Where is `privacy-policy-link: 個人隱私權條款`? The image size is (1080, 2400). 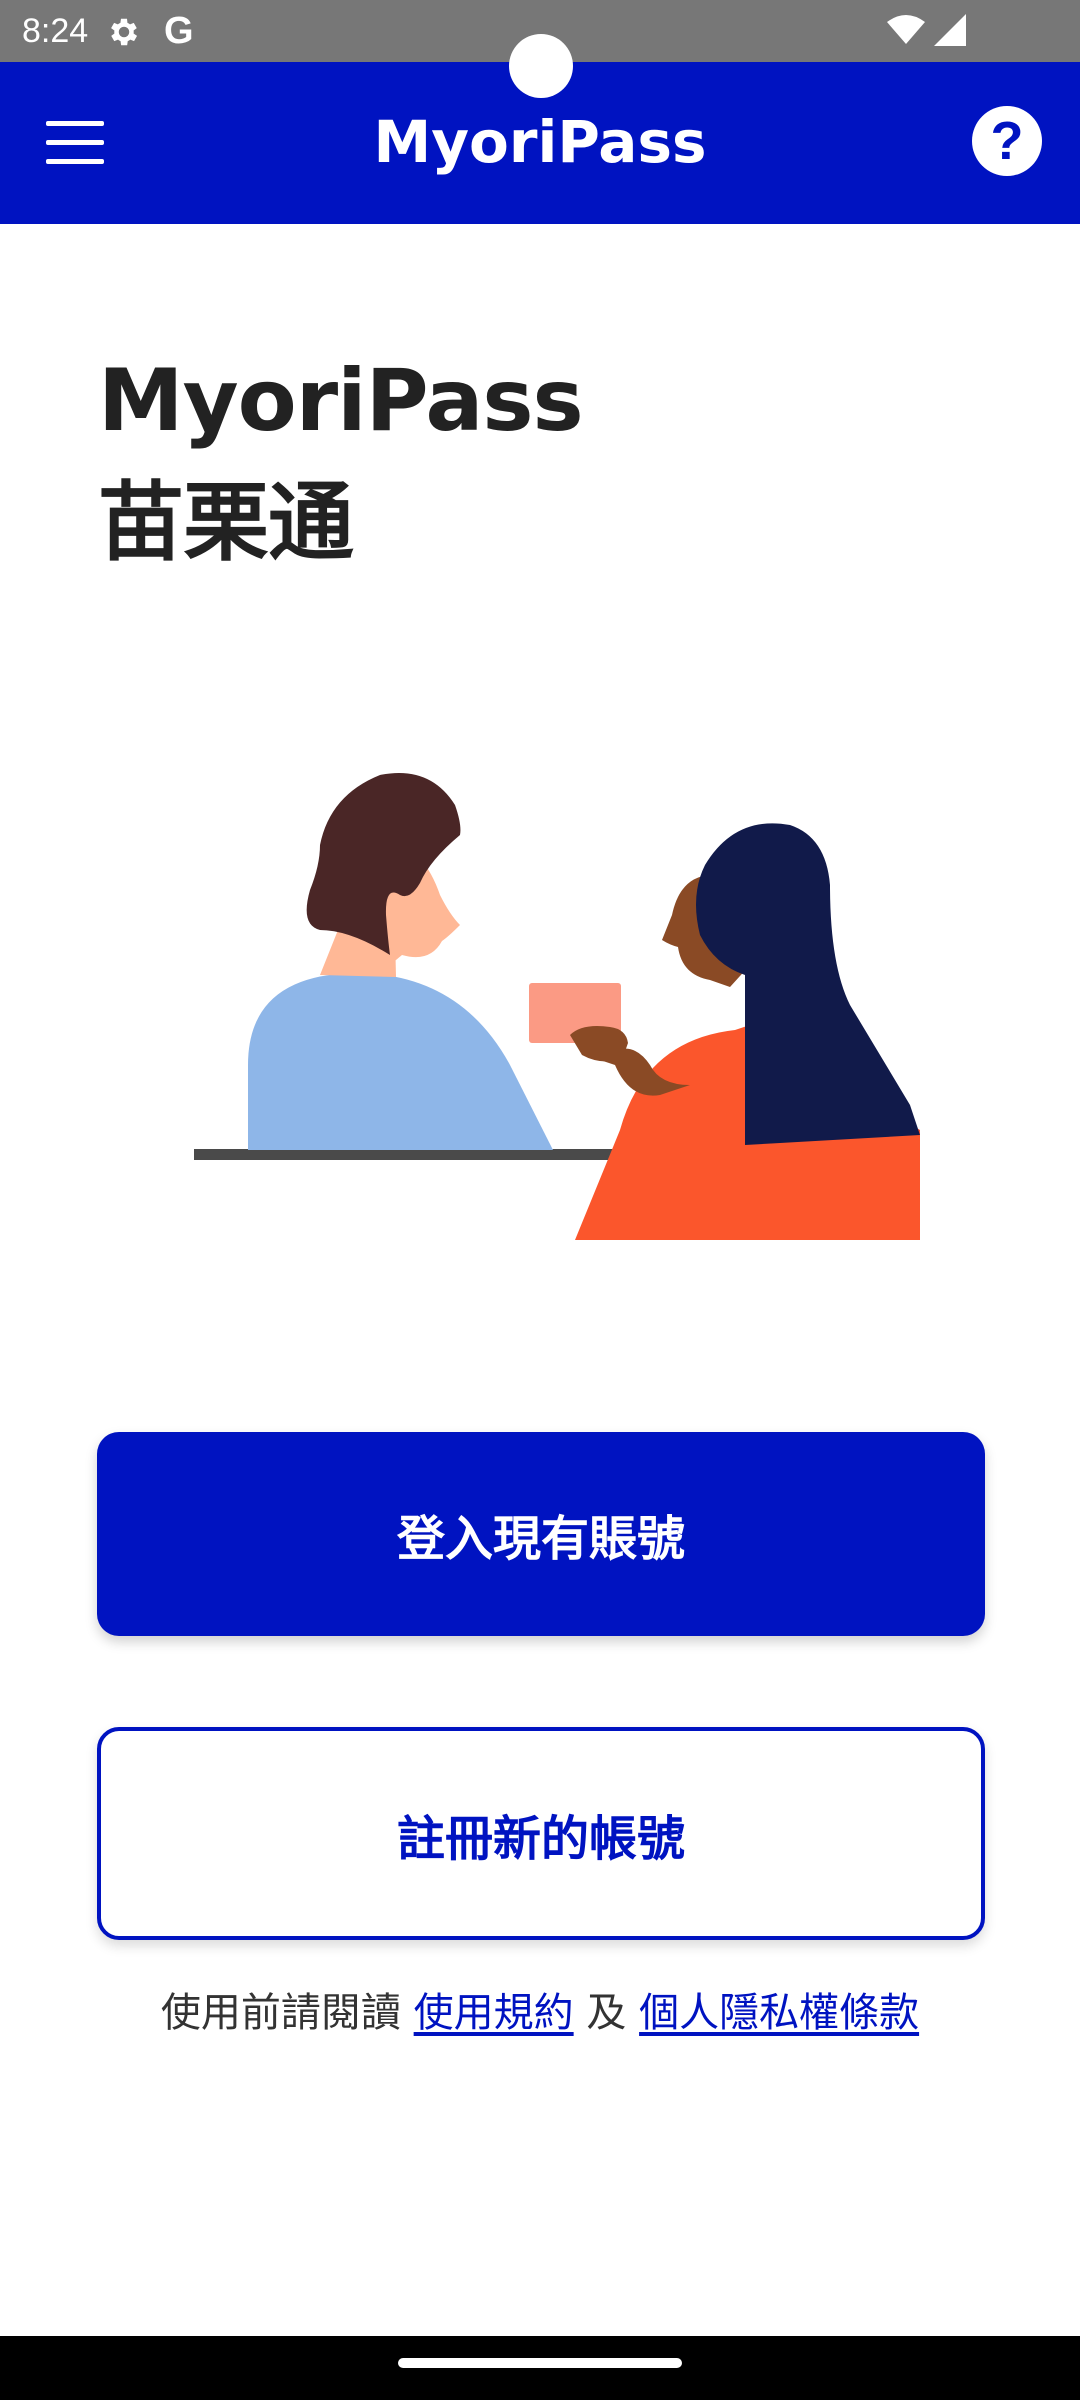 privacy-policy-link: 個人隱私權條款 is located at coordinates (779, 2013).